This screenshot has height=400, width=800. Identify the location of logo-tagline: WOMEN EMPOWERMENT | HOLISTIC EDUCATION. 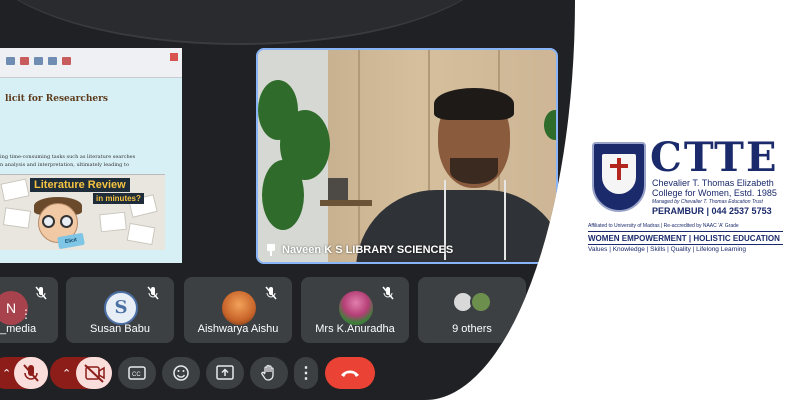
(684, 238).